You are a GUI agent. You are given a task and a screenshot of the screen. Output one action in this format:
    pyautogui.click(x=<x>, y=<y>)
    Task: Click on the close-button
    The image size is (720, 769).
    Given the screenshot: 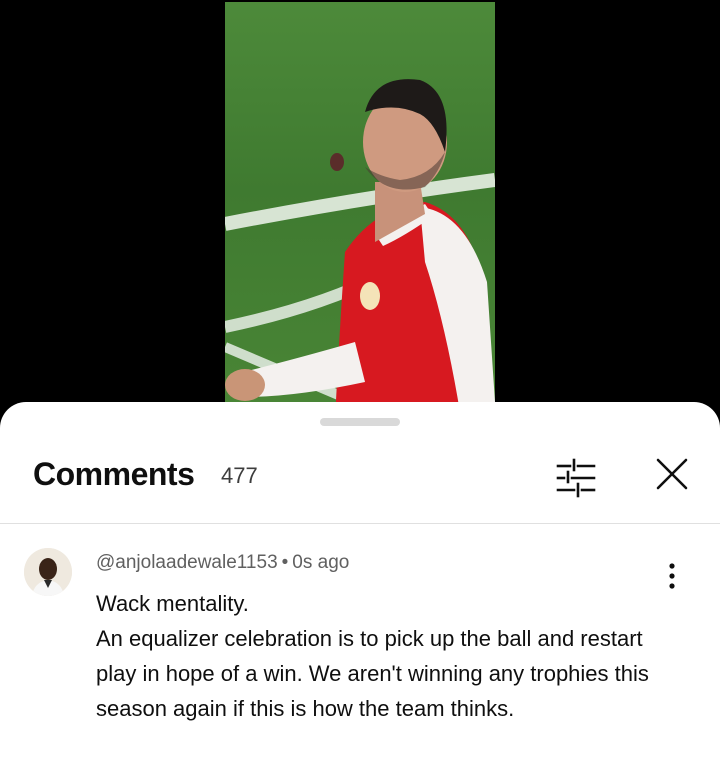 What is the action you would take?
    pyautogui.click(x=672, y=474)
    